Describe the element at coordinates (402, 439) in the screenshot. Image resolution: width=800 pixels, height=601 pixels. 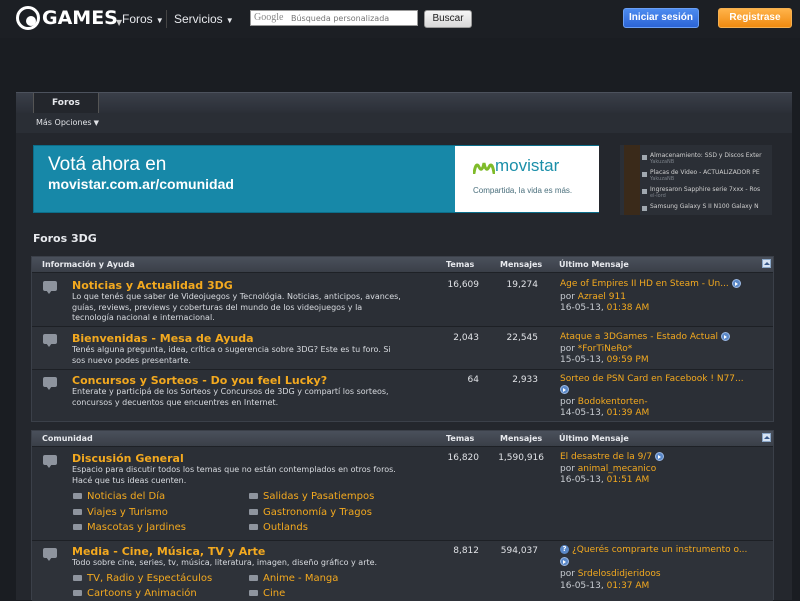
I see `section-header: Comunidad Temas Mensajes Último Mensaje` at that location.